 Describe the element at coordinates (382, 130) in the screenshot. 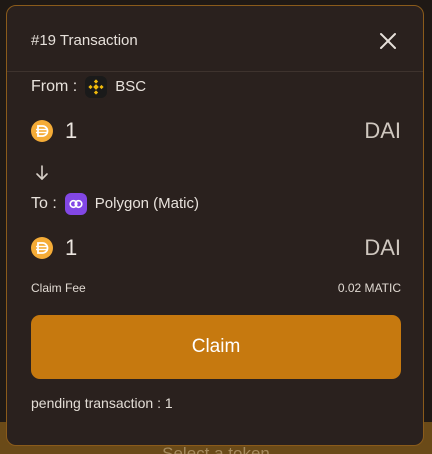

I see `from-amount-symbol: DAI` at that location.